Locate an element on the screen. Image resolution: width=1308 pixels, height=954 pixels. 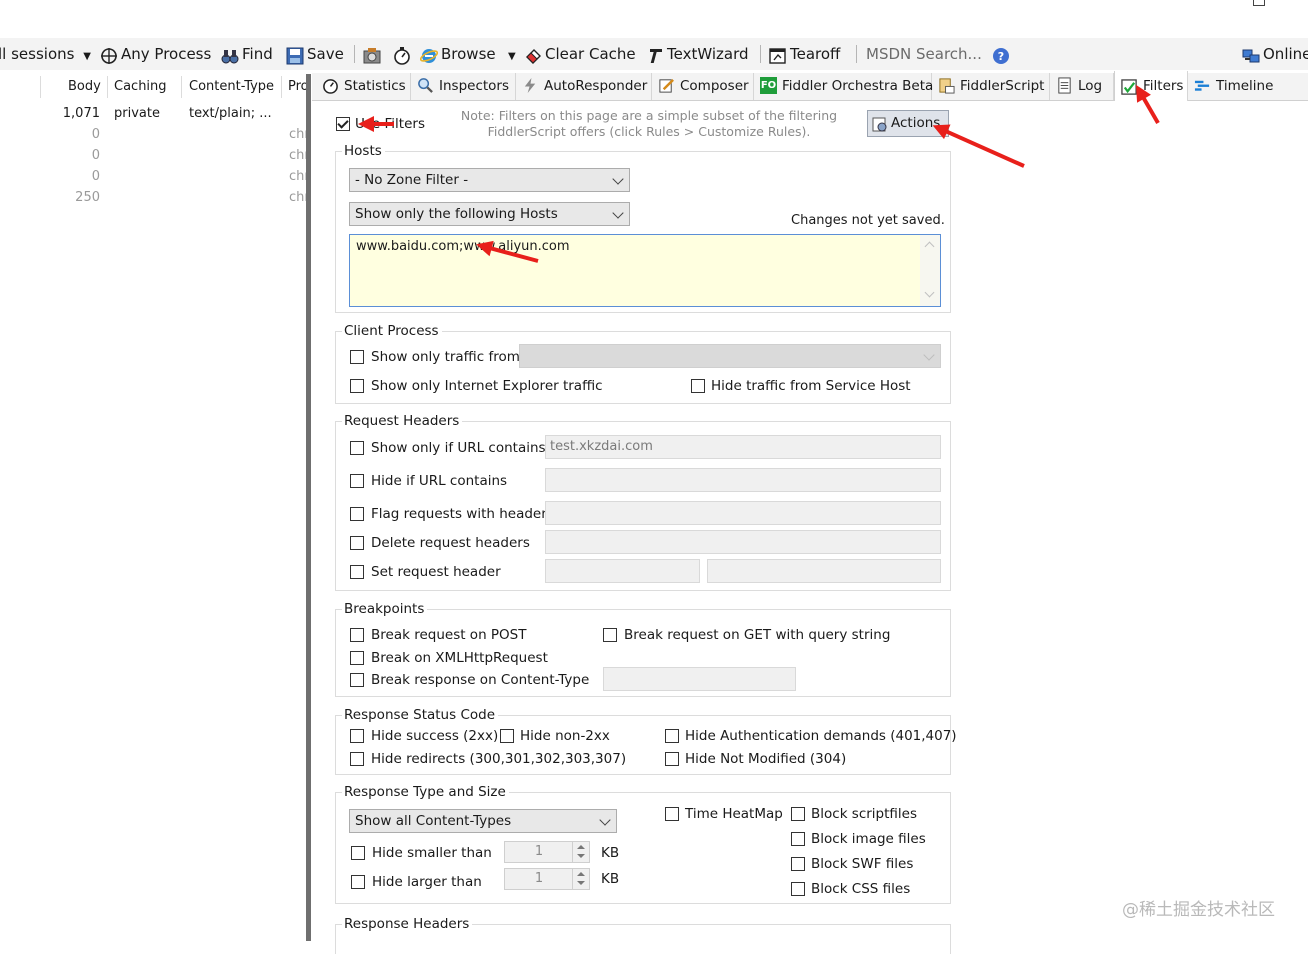
scroll-up-icon is located at coordinates (929, 246).